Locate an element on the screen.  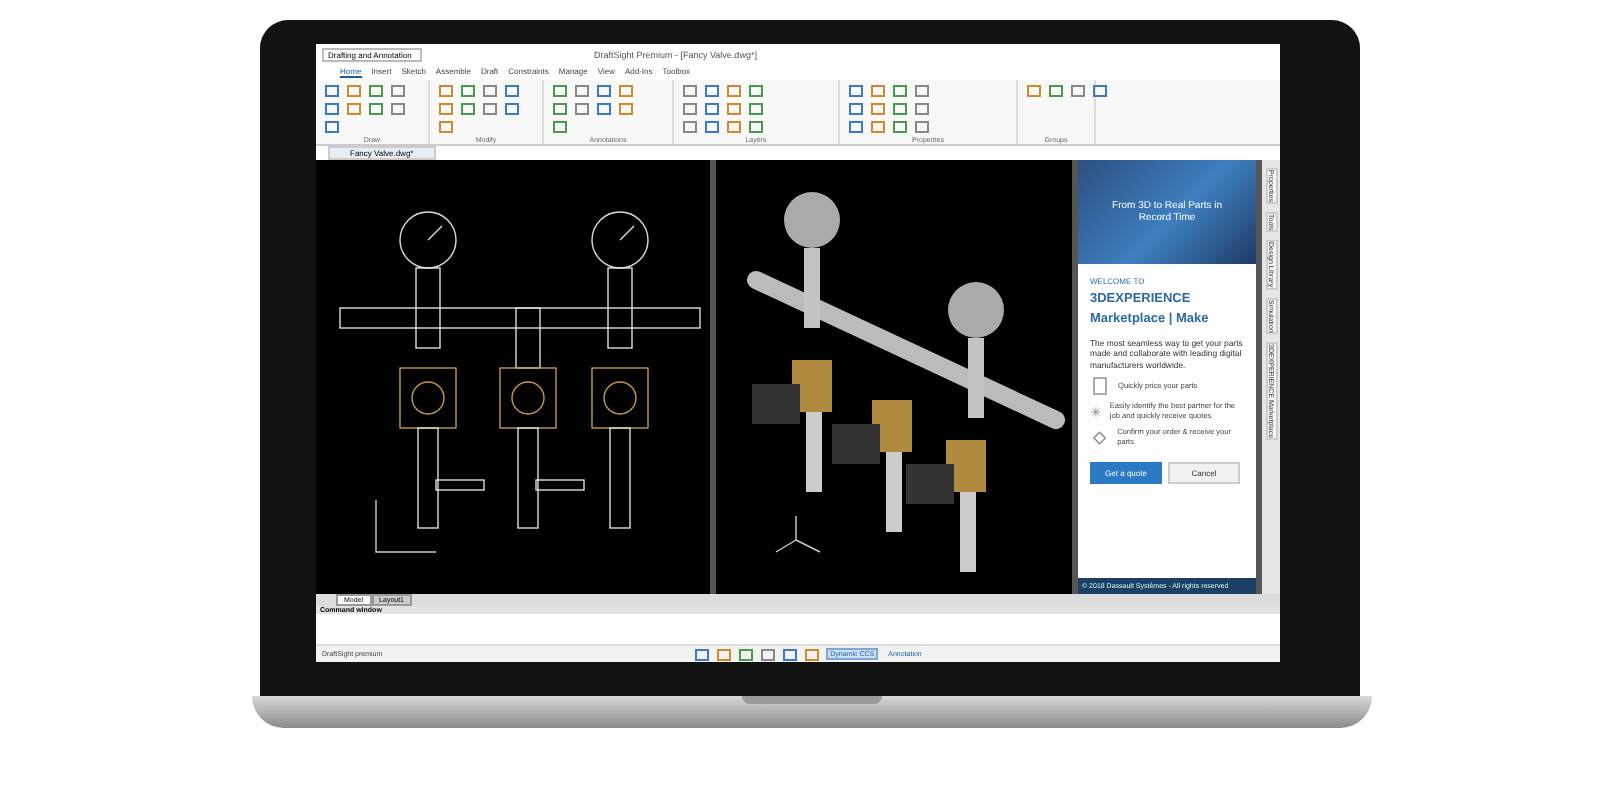
price-icon is located at coordinates (1100, 386).